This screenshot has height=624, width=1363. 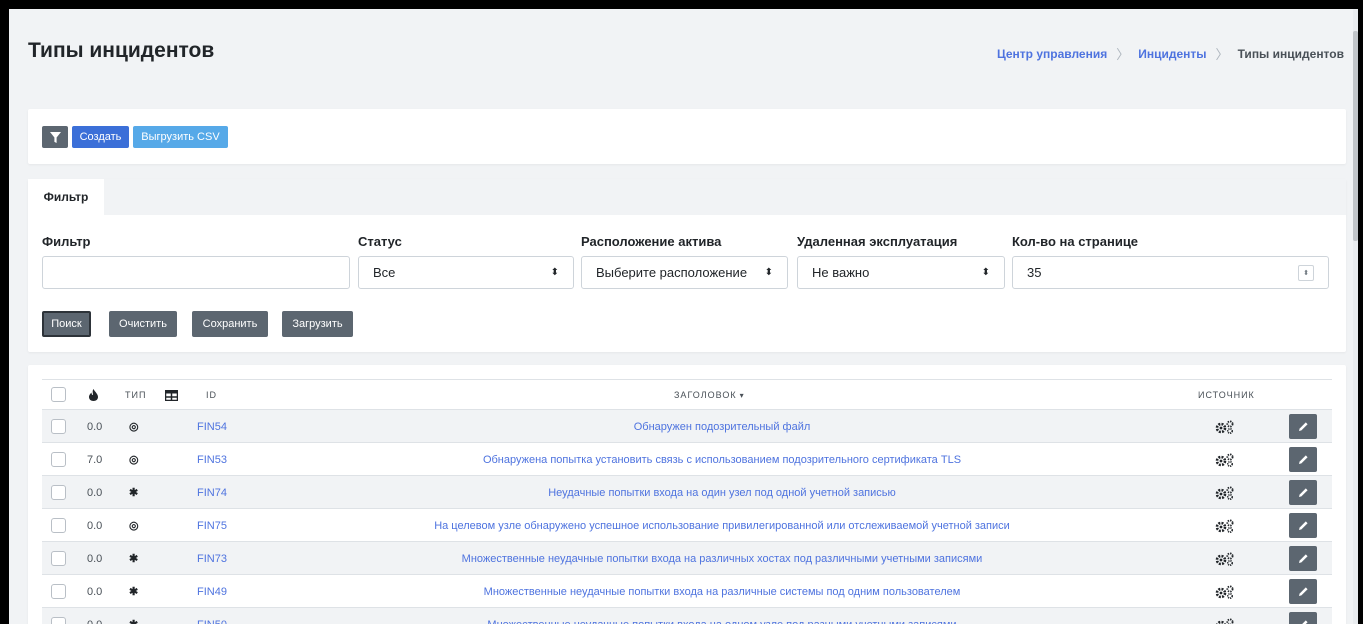 I want to click on status-label: Статус, so click(x=380, y=241).